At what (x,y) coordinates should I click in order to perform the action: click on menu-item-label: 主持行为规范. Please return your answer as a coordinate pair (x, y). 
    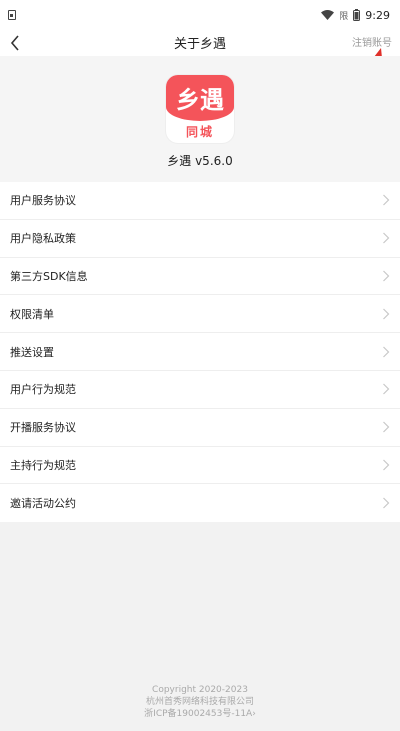
    Looking at the image, I should click on (43, 465).